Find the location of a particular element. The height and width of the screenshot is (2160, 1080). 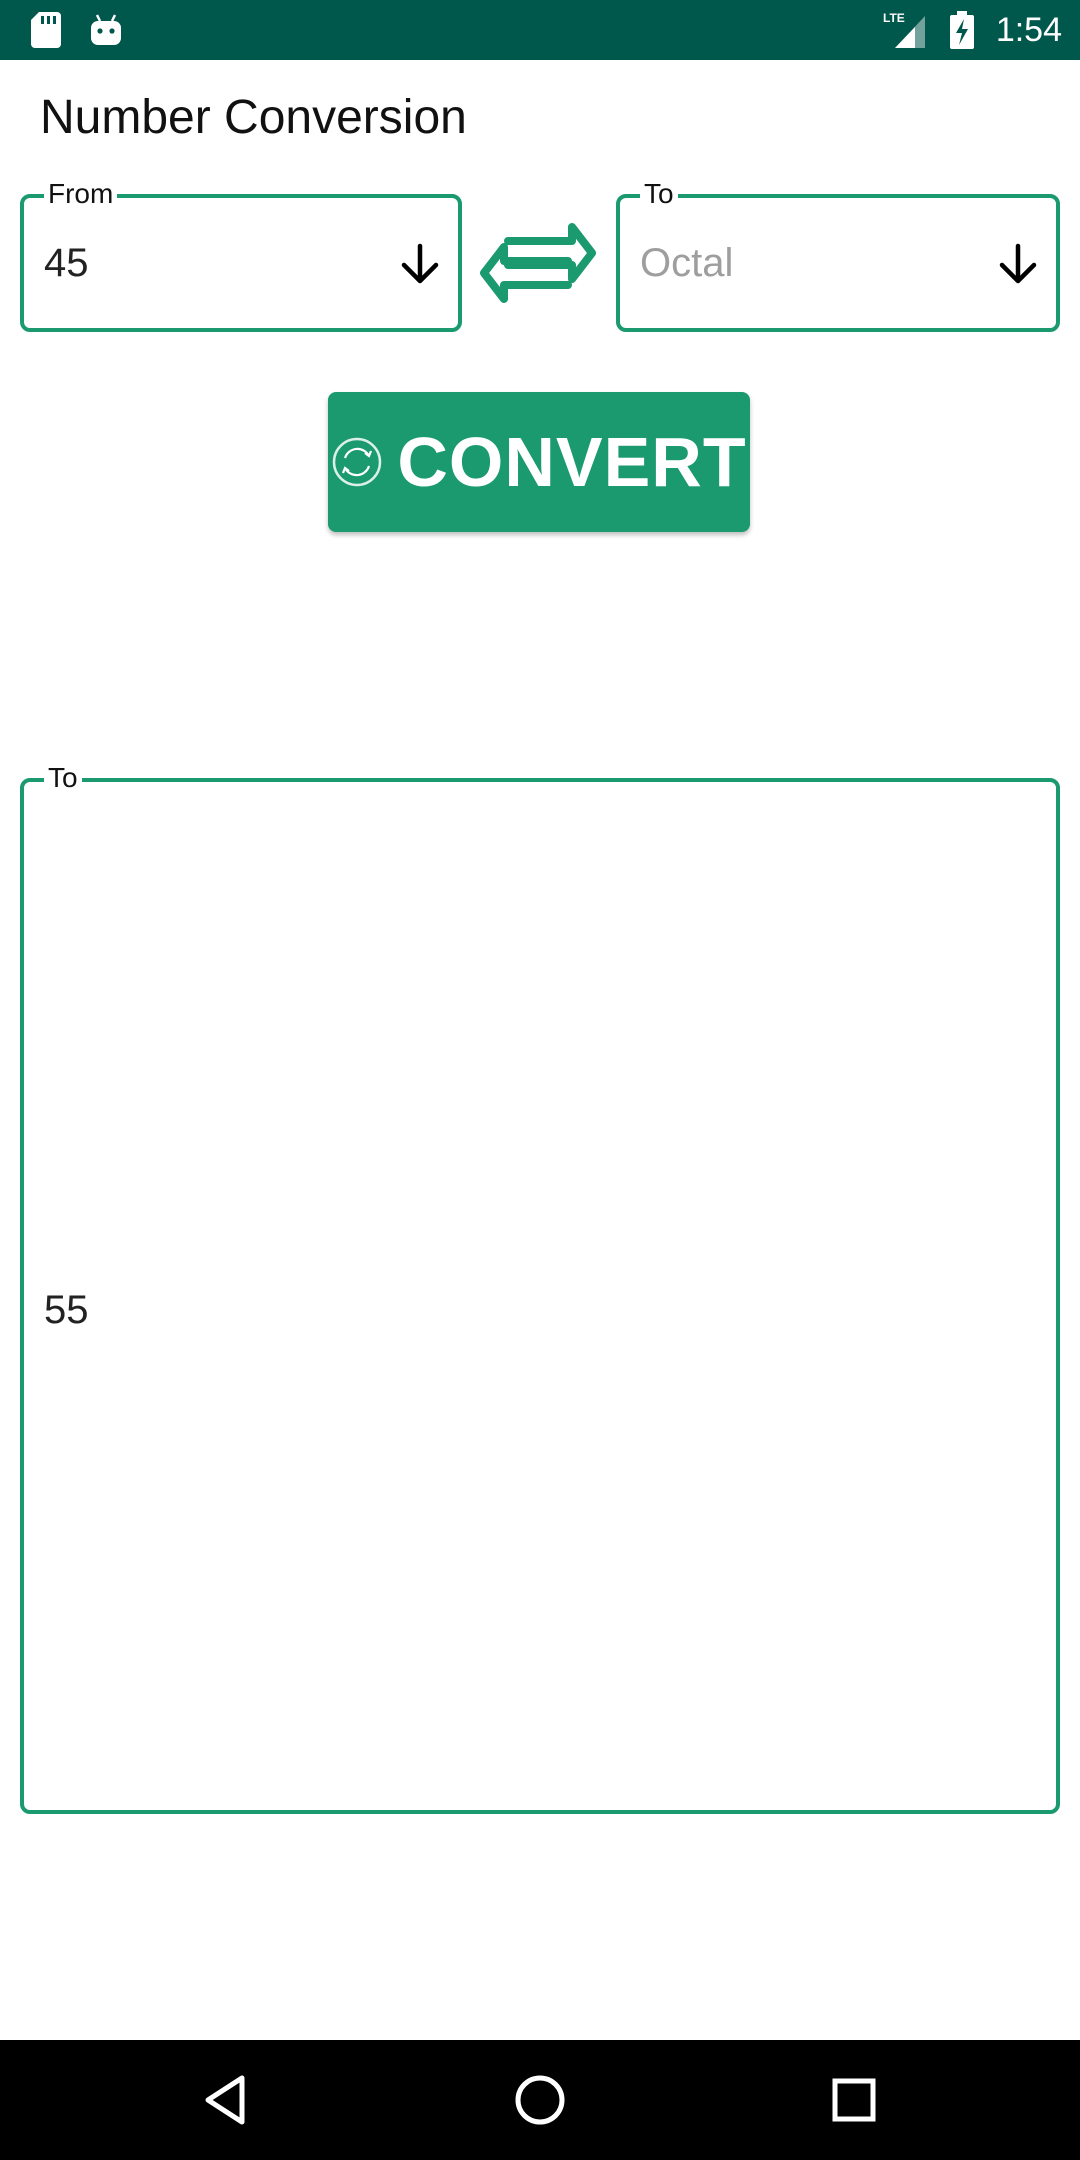

from-value: 45 is located at coordinates (66, 263).